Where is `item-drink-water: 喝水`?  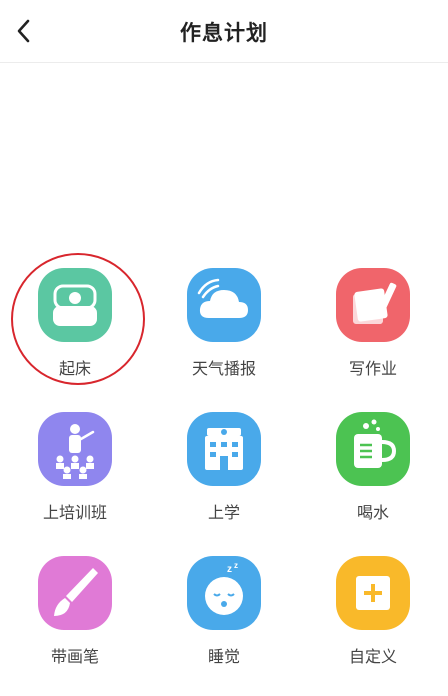
item-drink-water: 喝水 is located at coordinates (373, 482).